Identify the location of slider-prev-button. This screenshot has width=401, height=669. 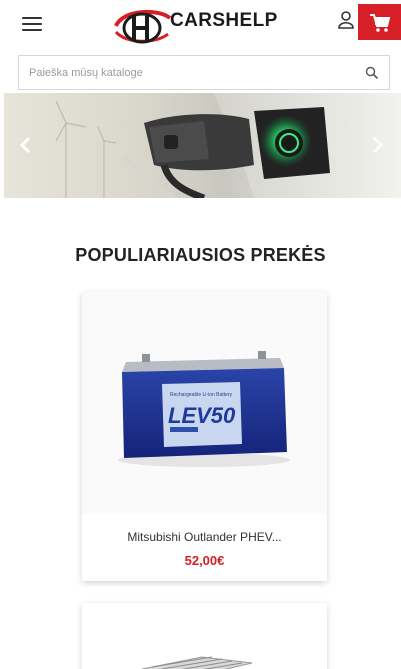
(26, 145).